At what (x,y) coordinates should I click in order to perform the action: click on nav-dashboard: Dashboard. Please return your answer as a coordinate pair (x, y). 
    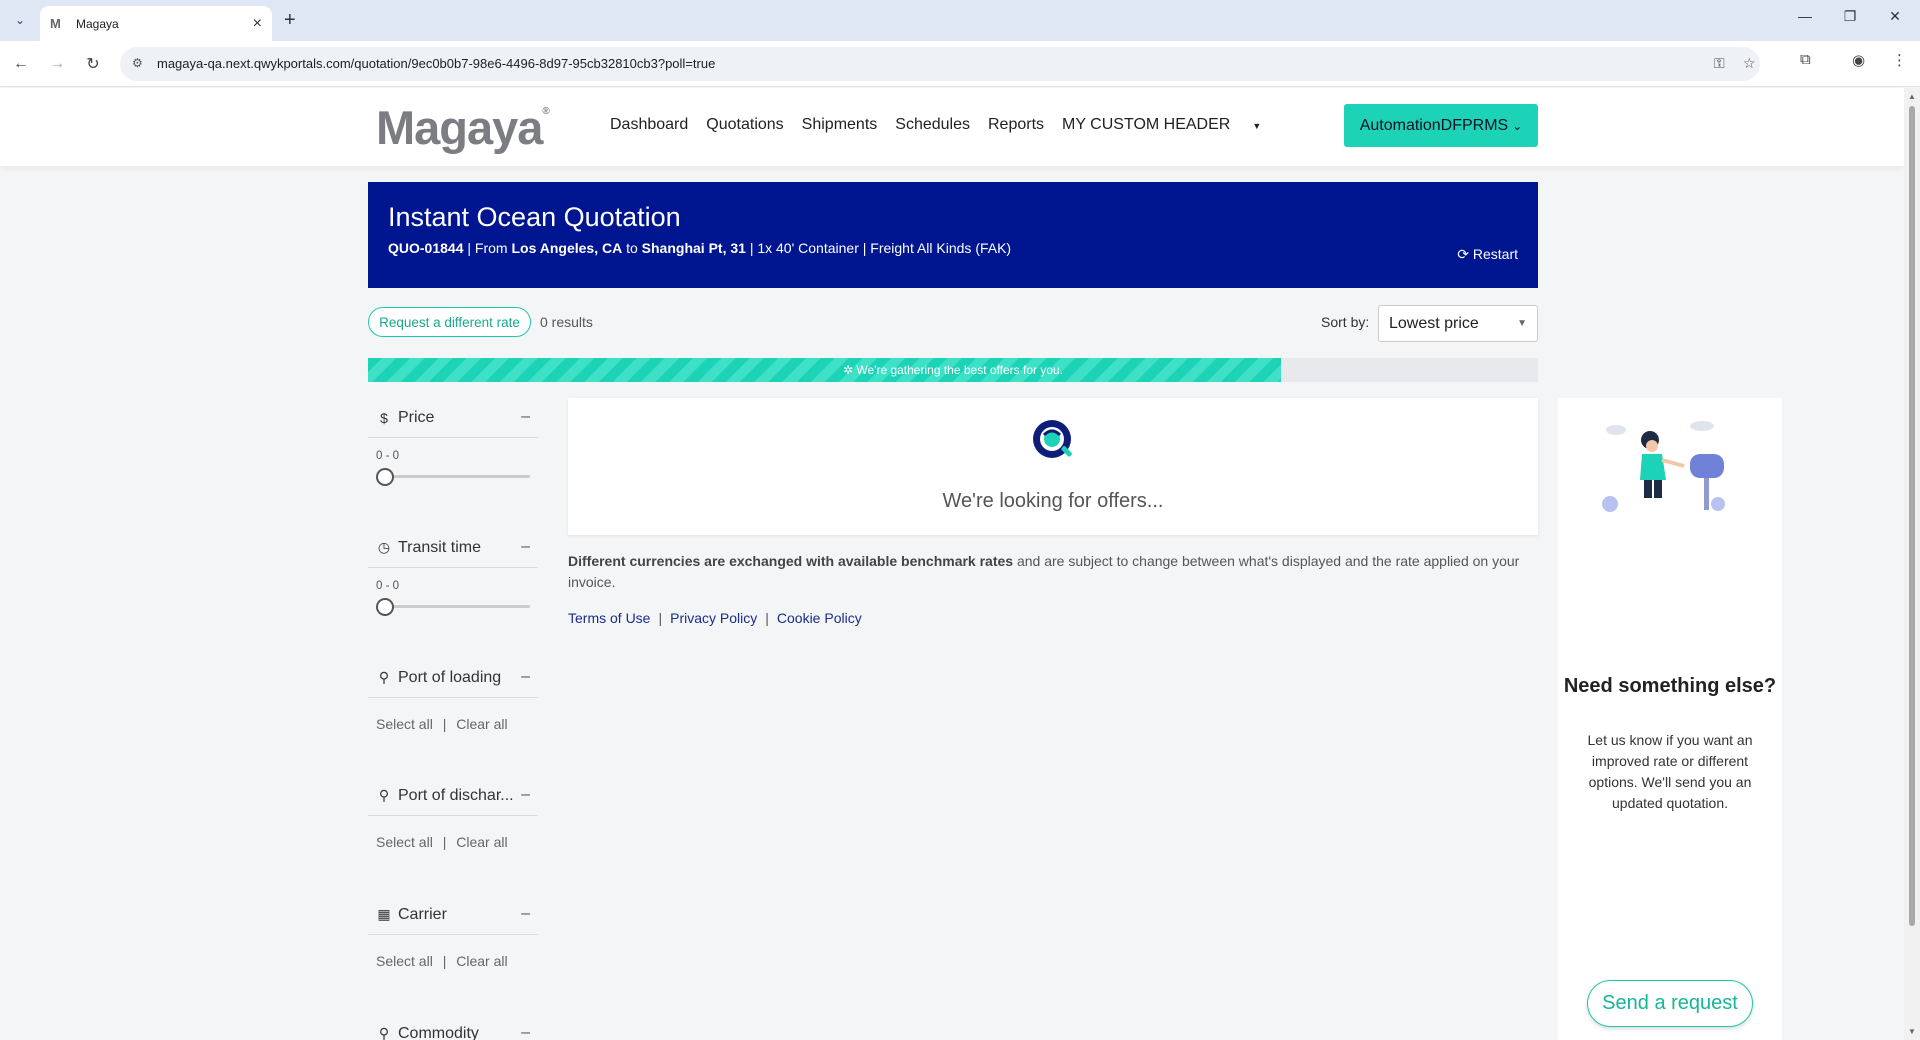
    Looking at the image, I should click on (649, 125).